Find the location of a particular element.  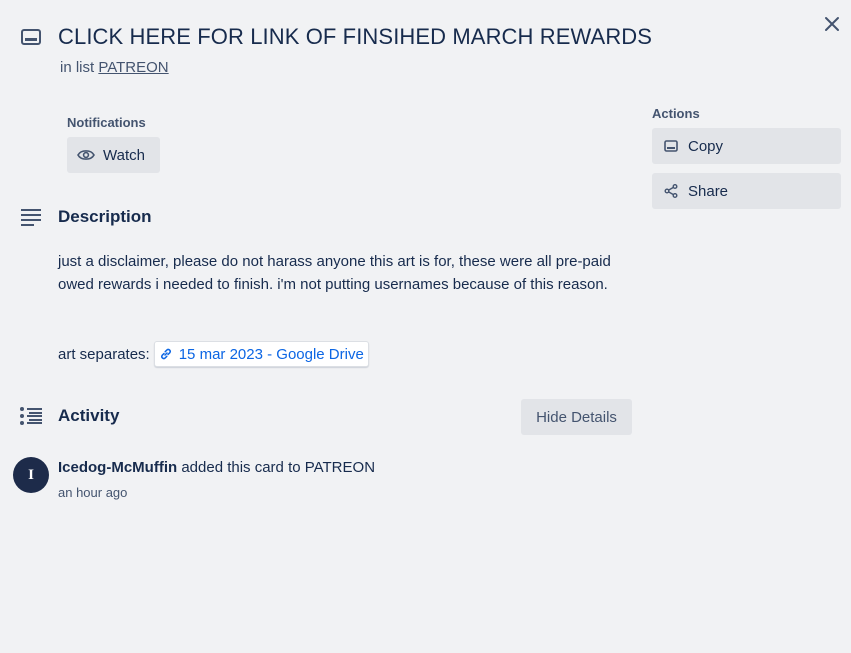

watch-label: Watch is located at coordinates (124, 155).